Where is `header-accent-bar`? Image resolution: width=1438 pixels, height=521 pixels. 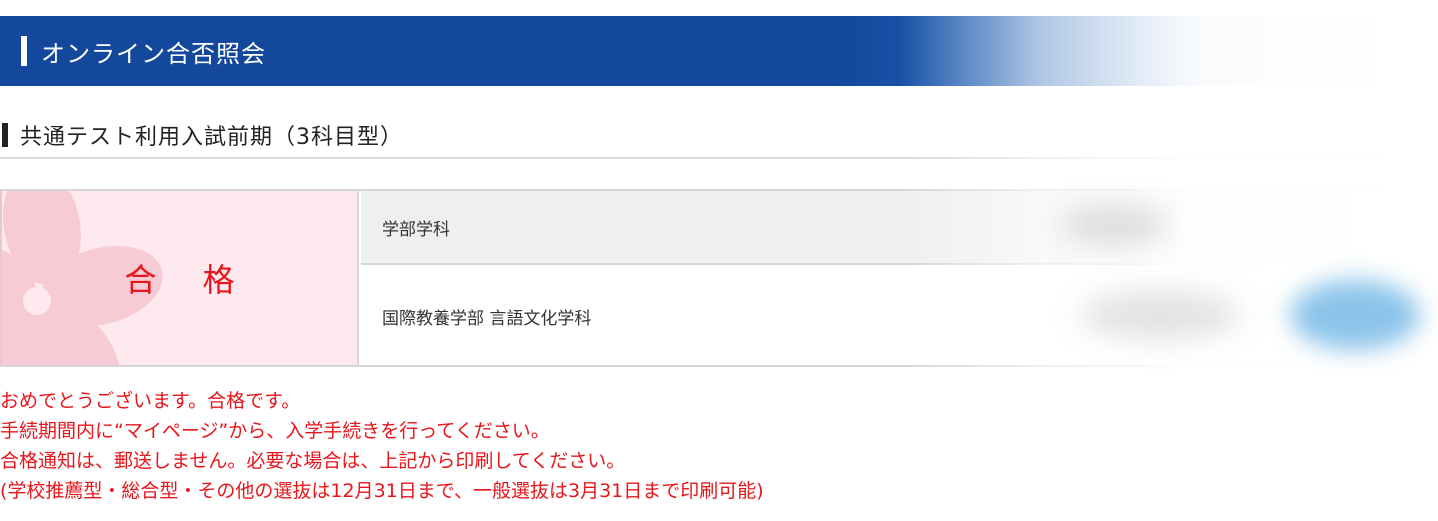 header-accent-bar is located at coordinates (24, 51).